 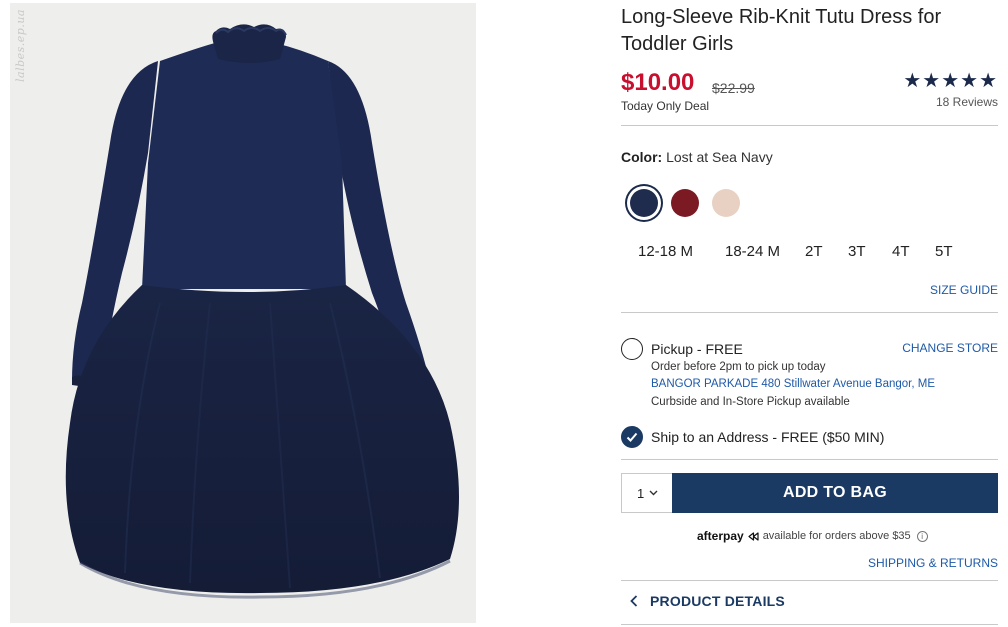 I want to click on quantity-value: 1, so click(x=641, y=493).